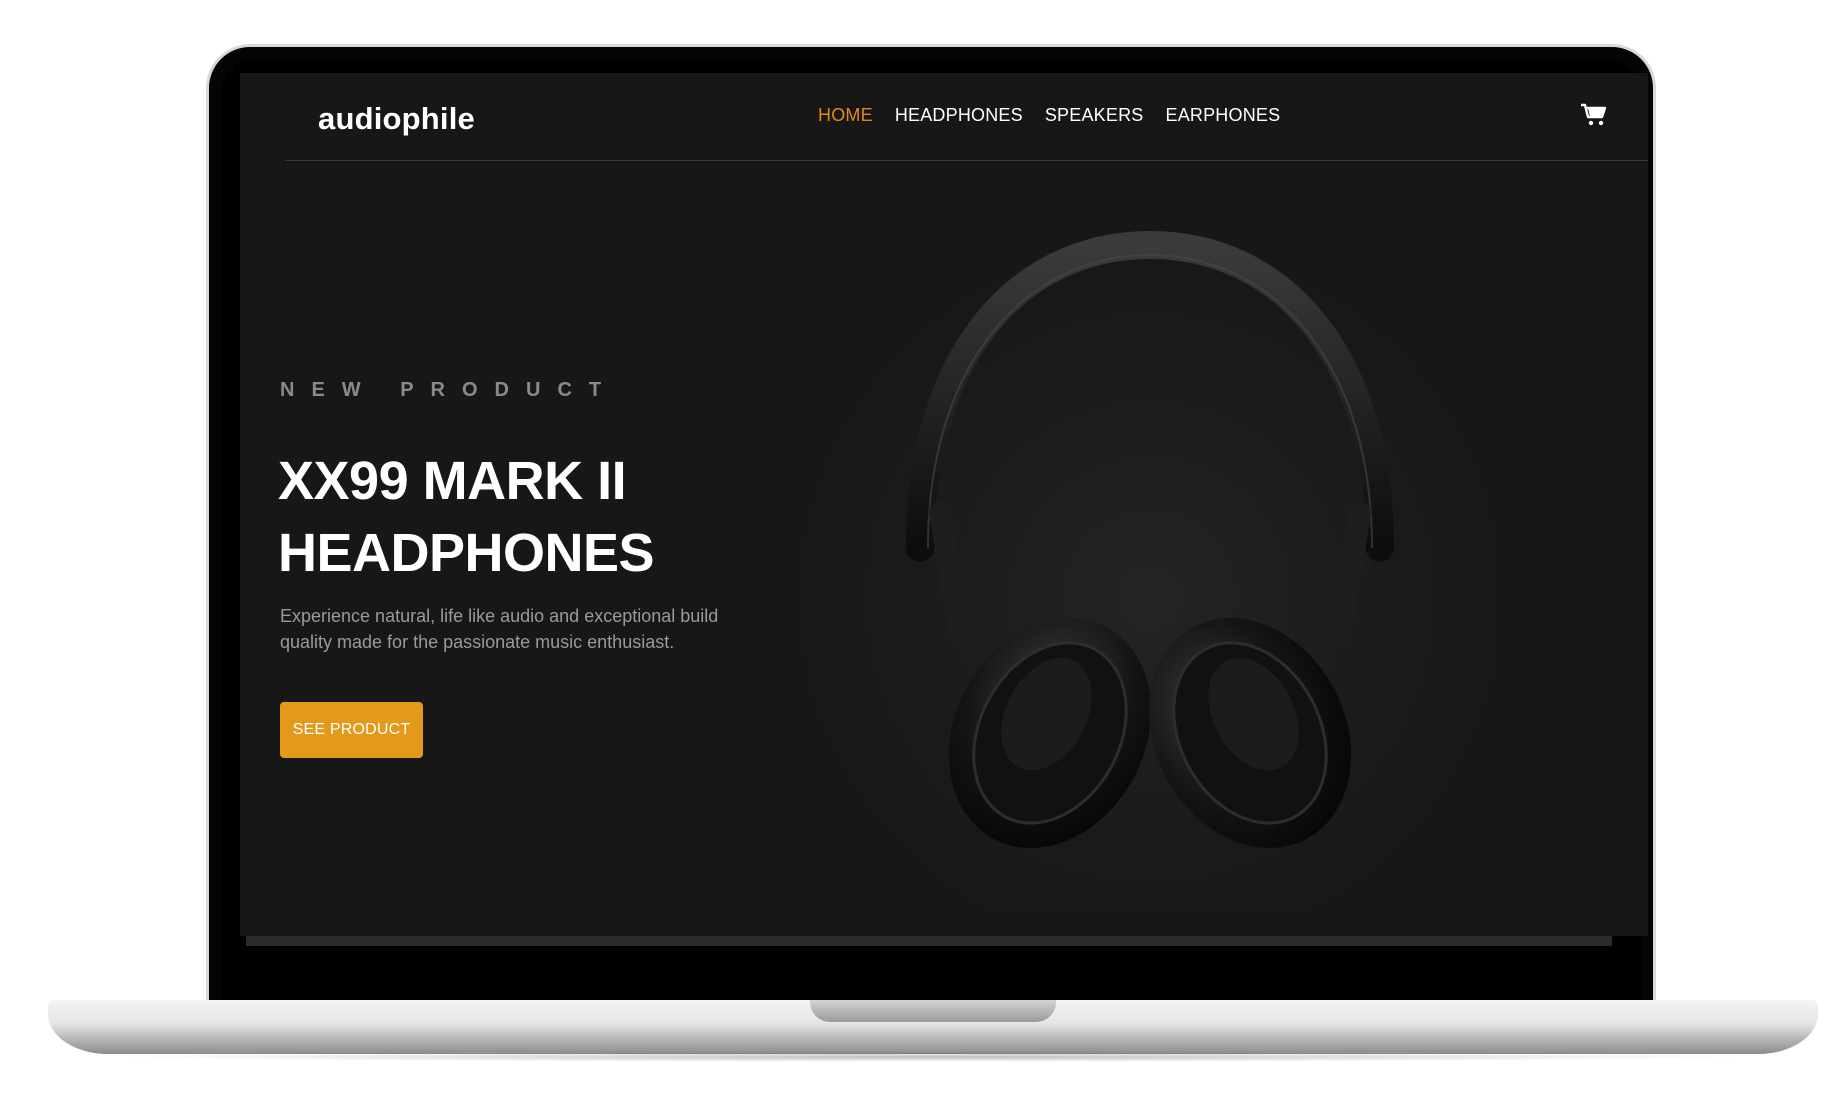 The height and width of the screenshot is (1094, 1846). Describe the element at coordinates (449, 390) in the screenshot. I see `hero-overline: NEW PRODUCT` at that location.